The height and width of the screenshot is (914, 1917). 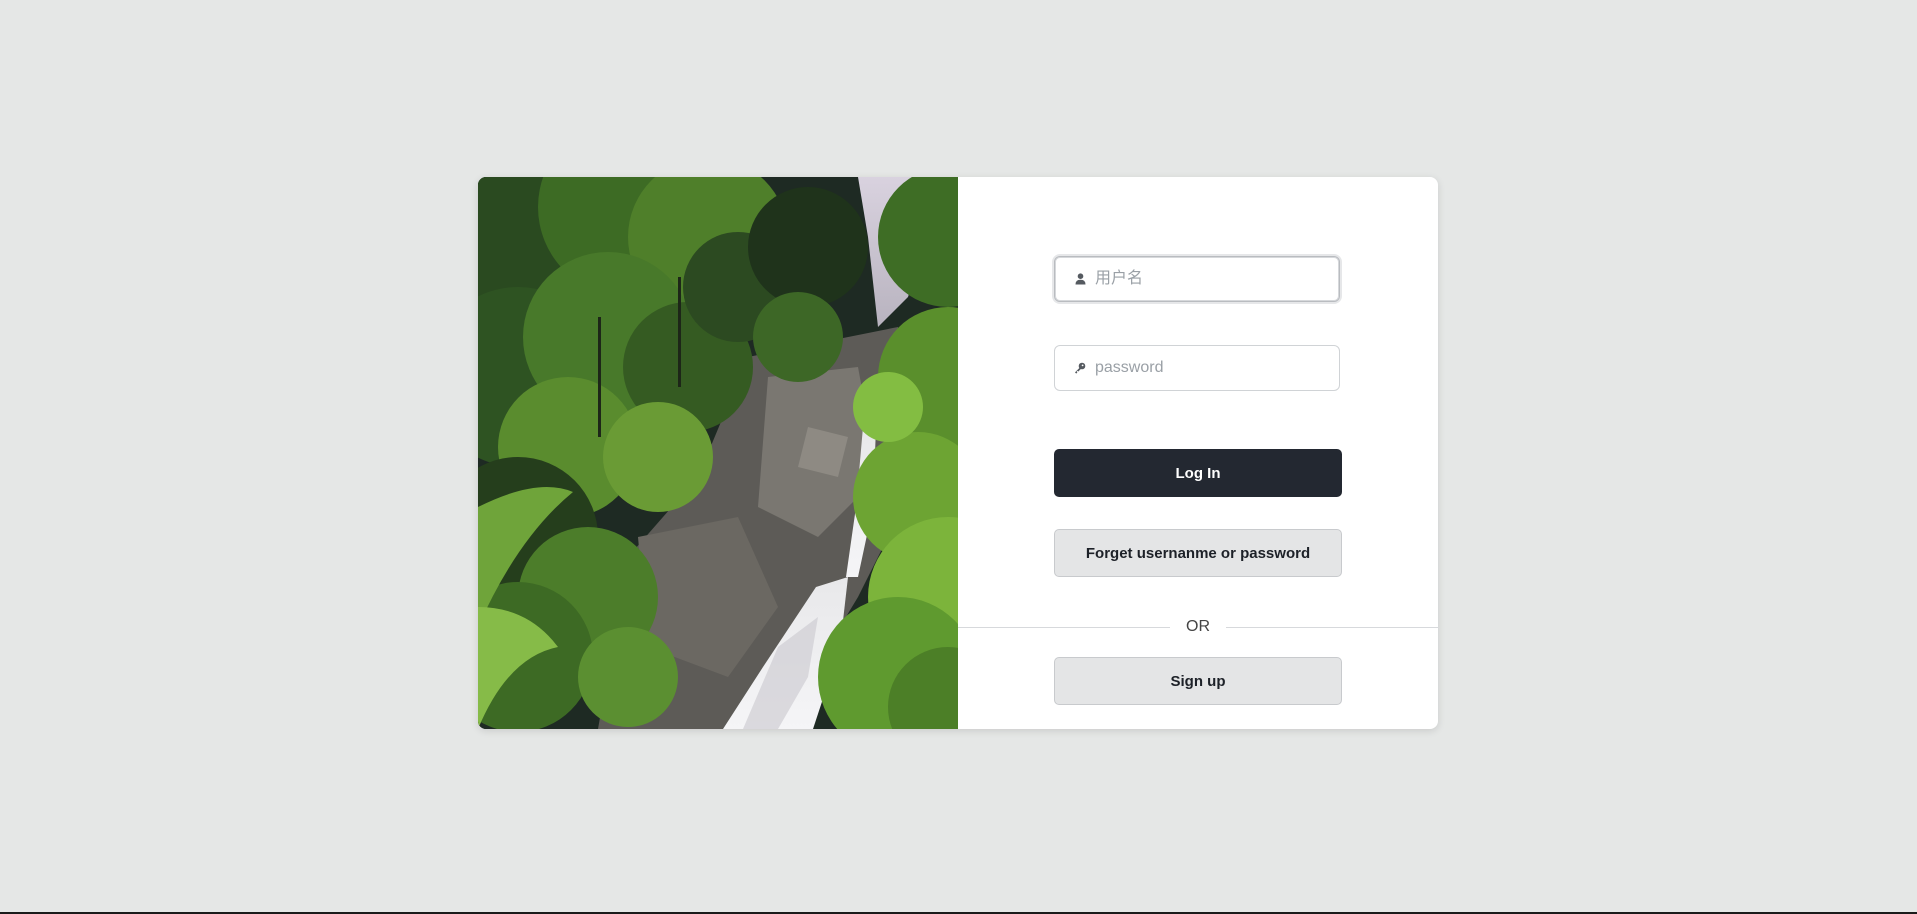 I want to click on divider-line-left, so click(x=1064, y=627).